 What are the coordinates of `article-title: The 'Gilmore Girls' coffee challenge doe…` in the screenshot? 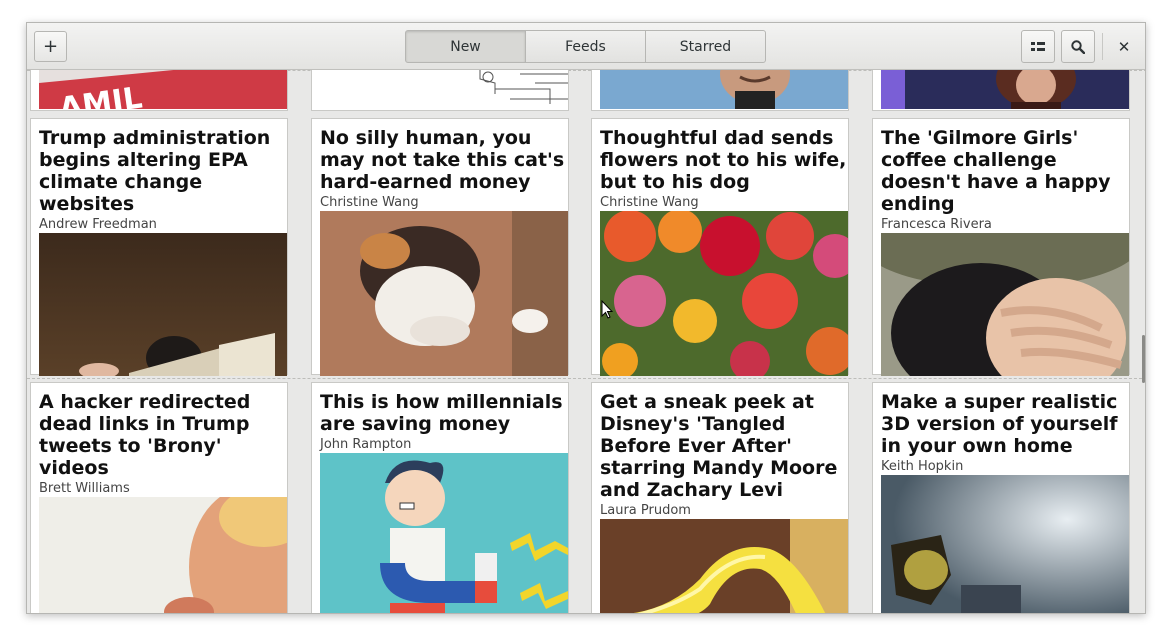 It's located at (996, 171).